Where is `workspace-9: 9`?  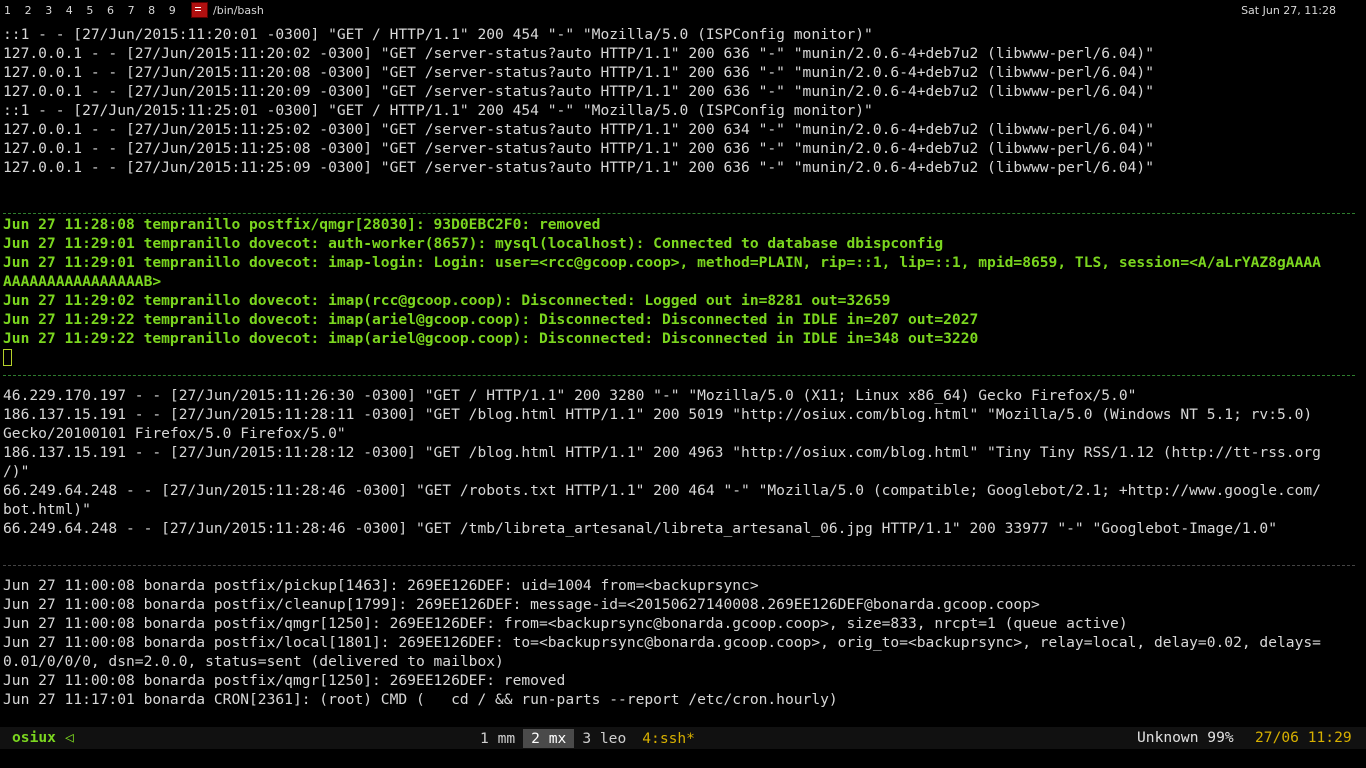 workspace-9: 9 is located at coordinates (179, 10).